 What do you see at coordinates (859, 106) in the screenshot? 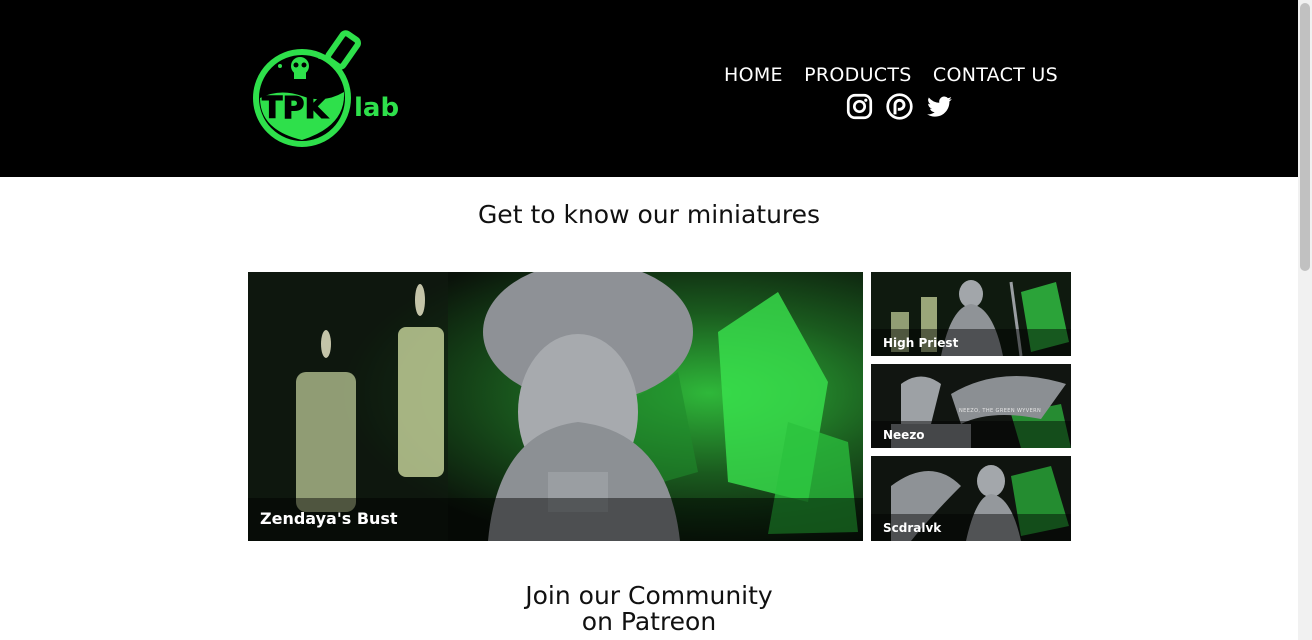
I see `instagram-icon` at bounding box center [859, 106].